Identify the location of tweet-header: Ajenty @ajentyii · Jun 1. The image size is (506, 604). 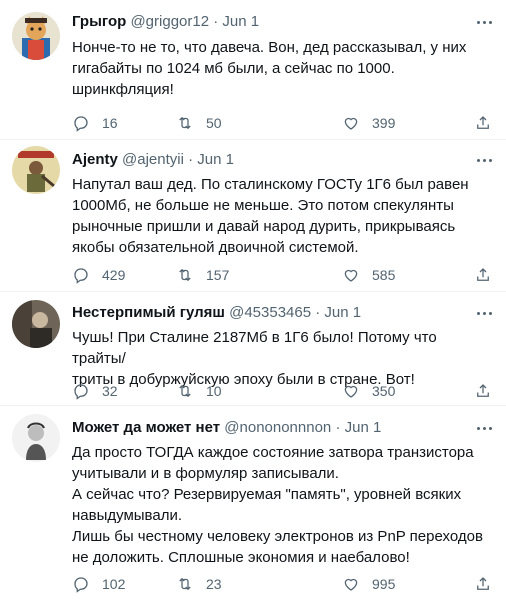
(271, 160).